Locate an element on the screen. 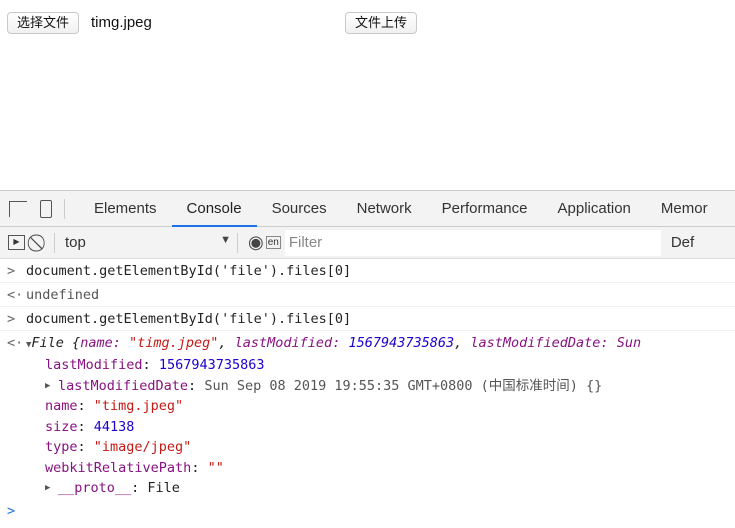 This screenshot has height=528, width=735. choose-file-button: 选择文件 is located at coordinates (43, 23).